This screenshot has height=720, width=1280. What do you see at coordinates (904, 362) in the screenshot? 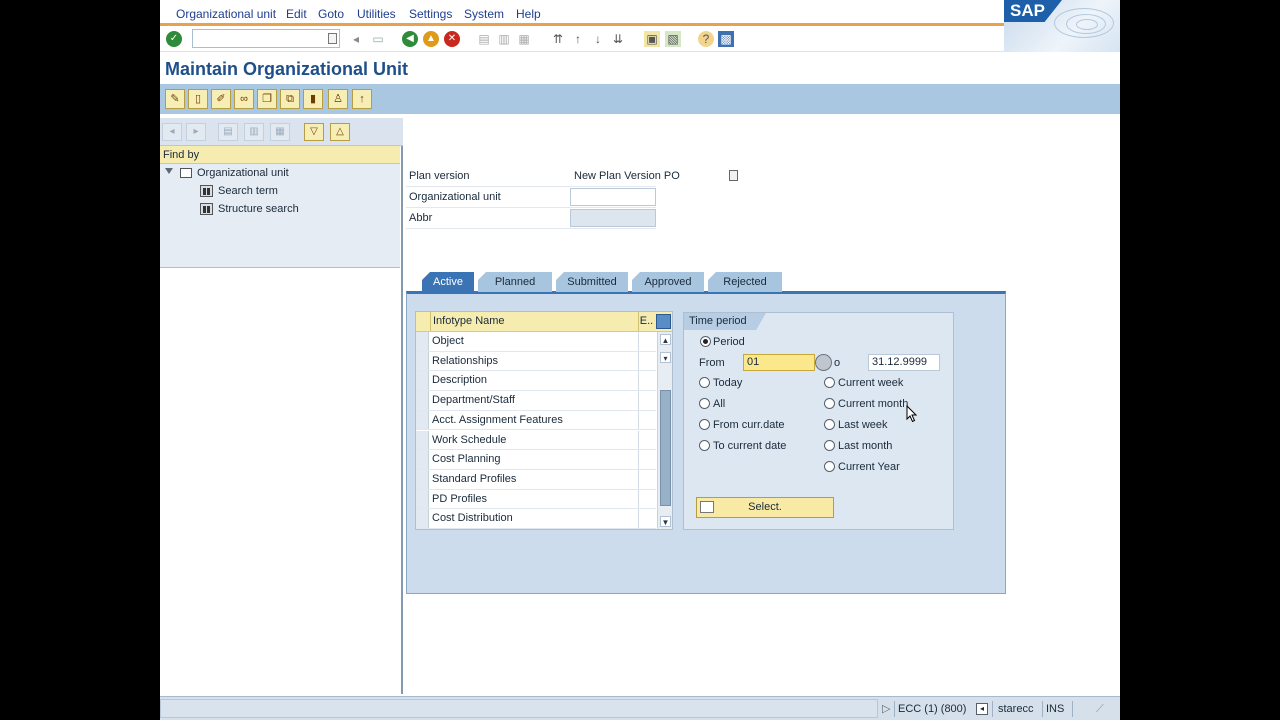
I see `to-date-input: 31.12.9999` at bounding box center [904, 362].